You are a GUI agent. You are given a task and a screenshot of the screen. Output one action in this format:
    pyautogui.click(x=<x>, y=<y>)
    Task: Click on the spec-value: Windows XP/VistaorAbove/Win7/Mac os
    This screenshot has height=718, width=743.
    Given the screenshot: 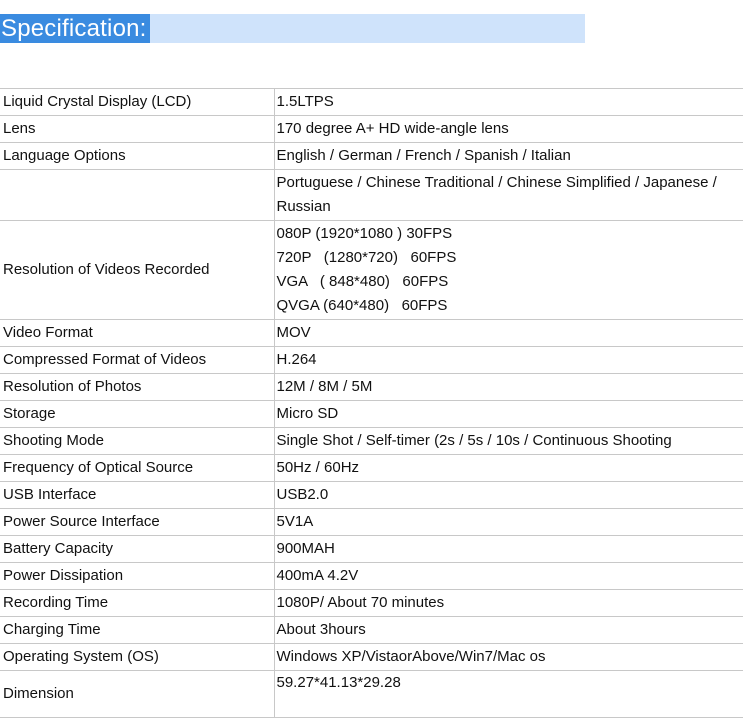 What is the action you would take?
    pyautogui.click(x=508, y=657)
    